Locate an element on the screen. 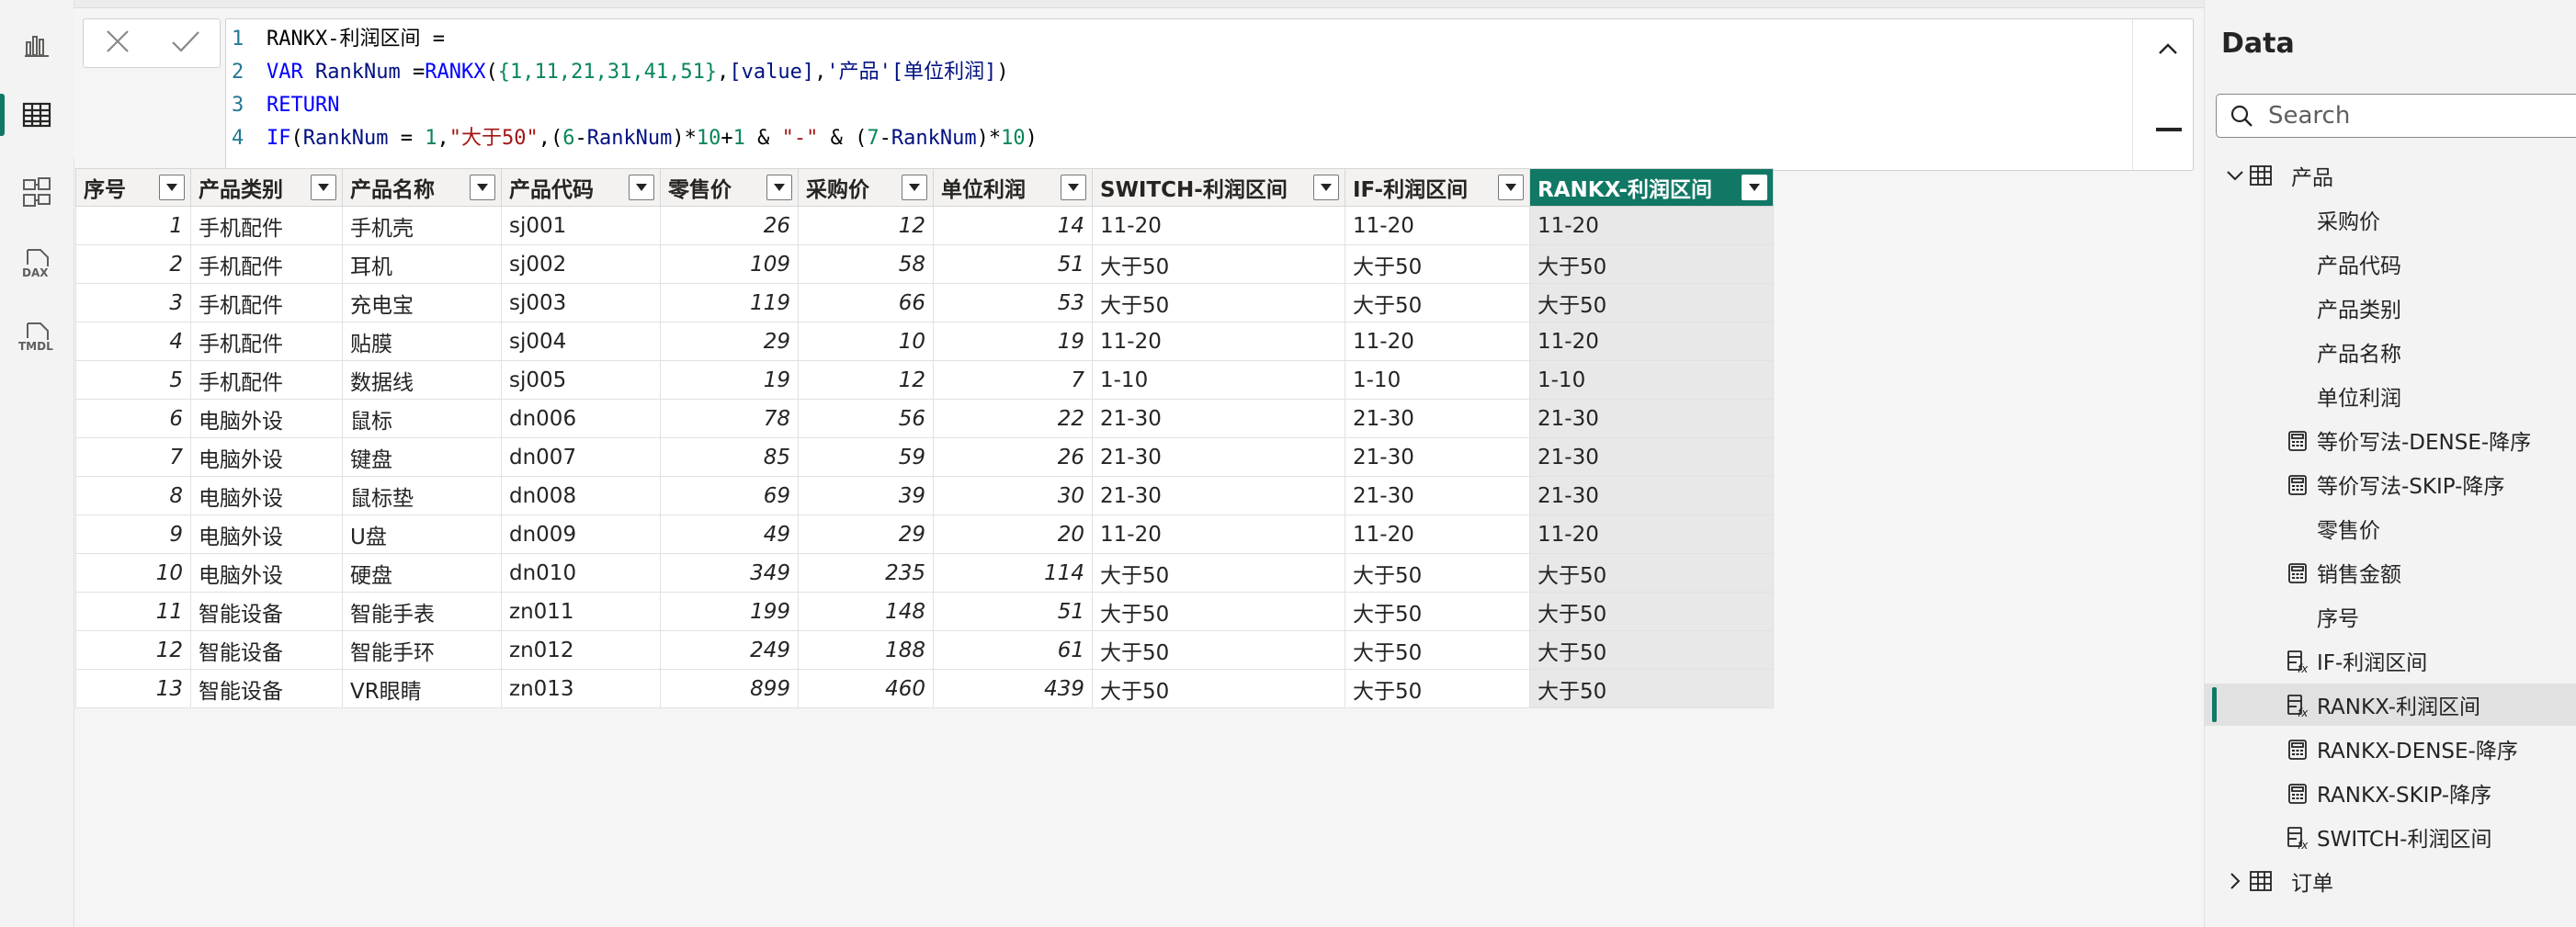 This screenshot has height=927, width=2576. column-header: 采购价 is located at coordinates (866, 187).